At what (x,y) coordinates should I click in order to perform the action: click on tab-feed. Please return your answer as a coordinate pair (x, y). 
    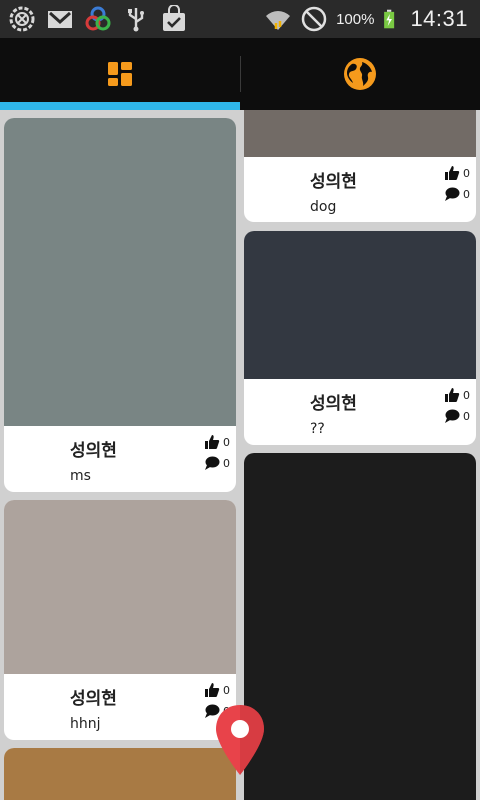
    Looking at the image, I should click on (120, 74).